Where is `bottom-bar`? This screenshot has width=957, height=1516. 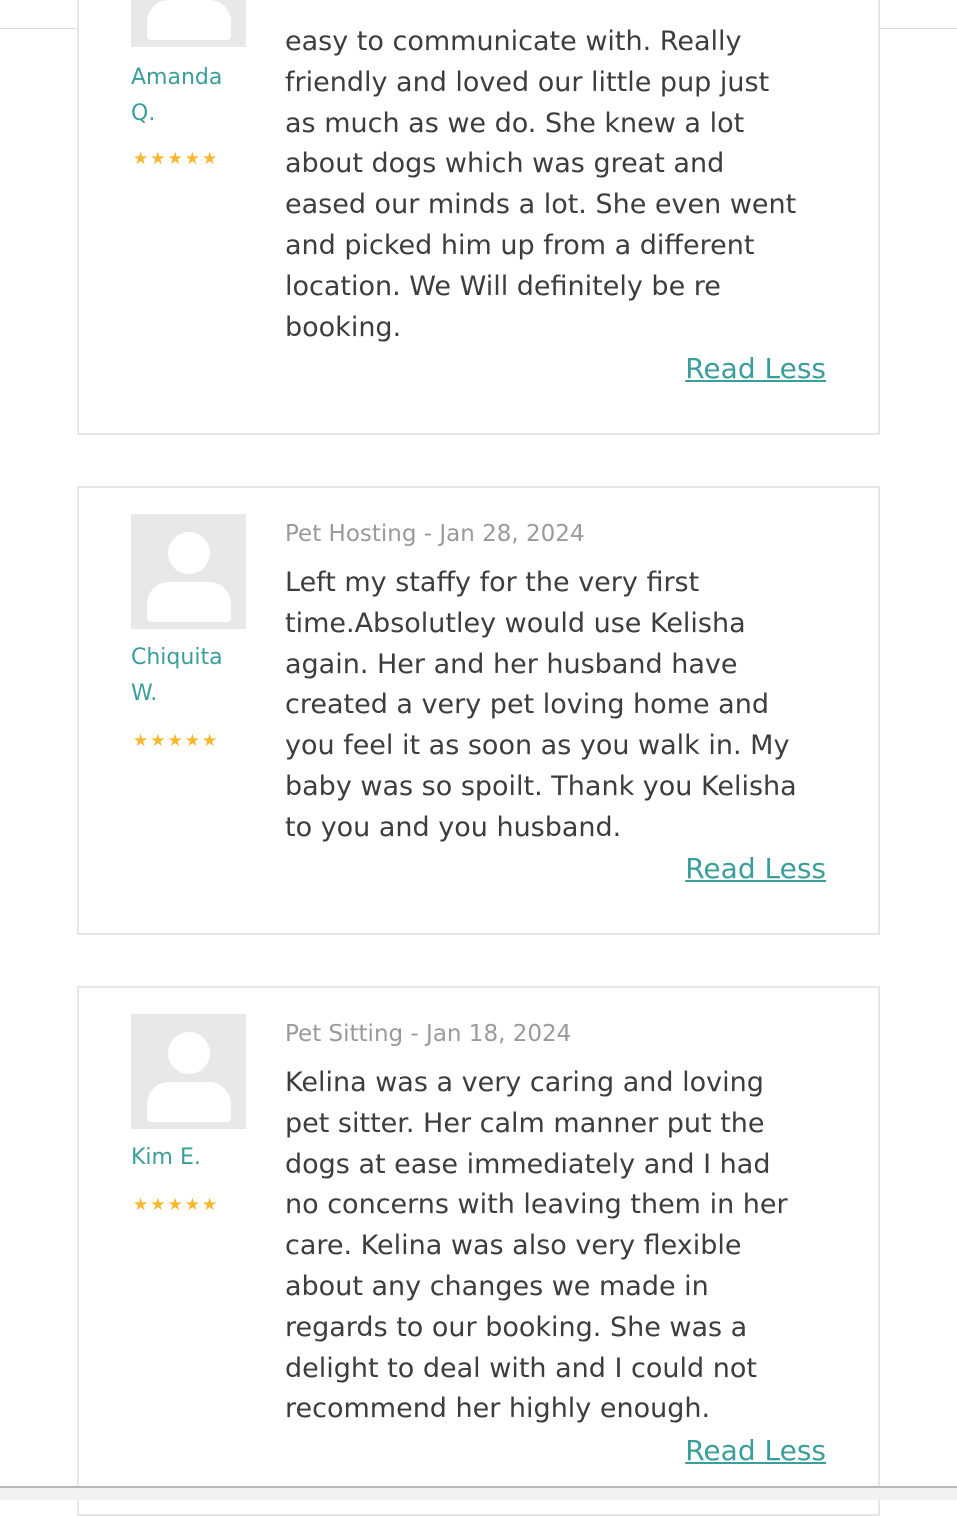 bottom-bar is located at coordinates (478, 1493).